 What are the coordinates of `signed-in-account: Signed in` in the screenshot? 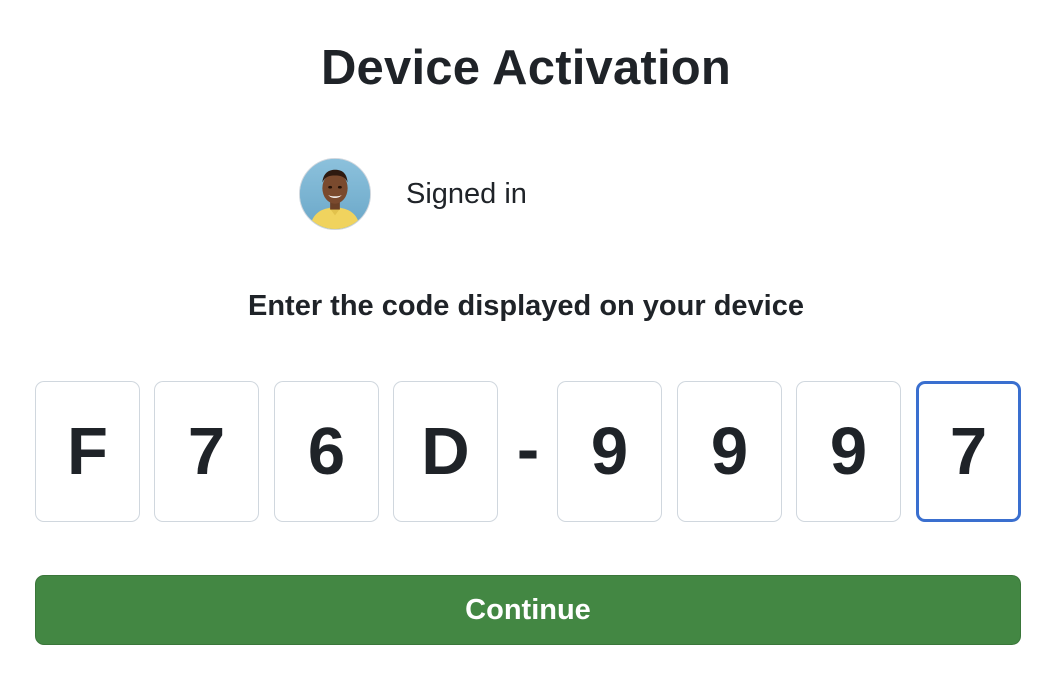 It's located at (413, 194).